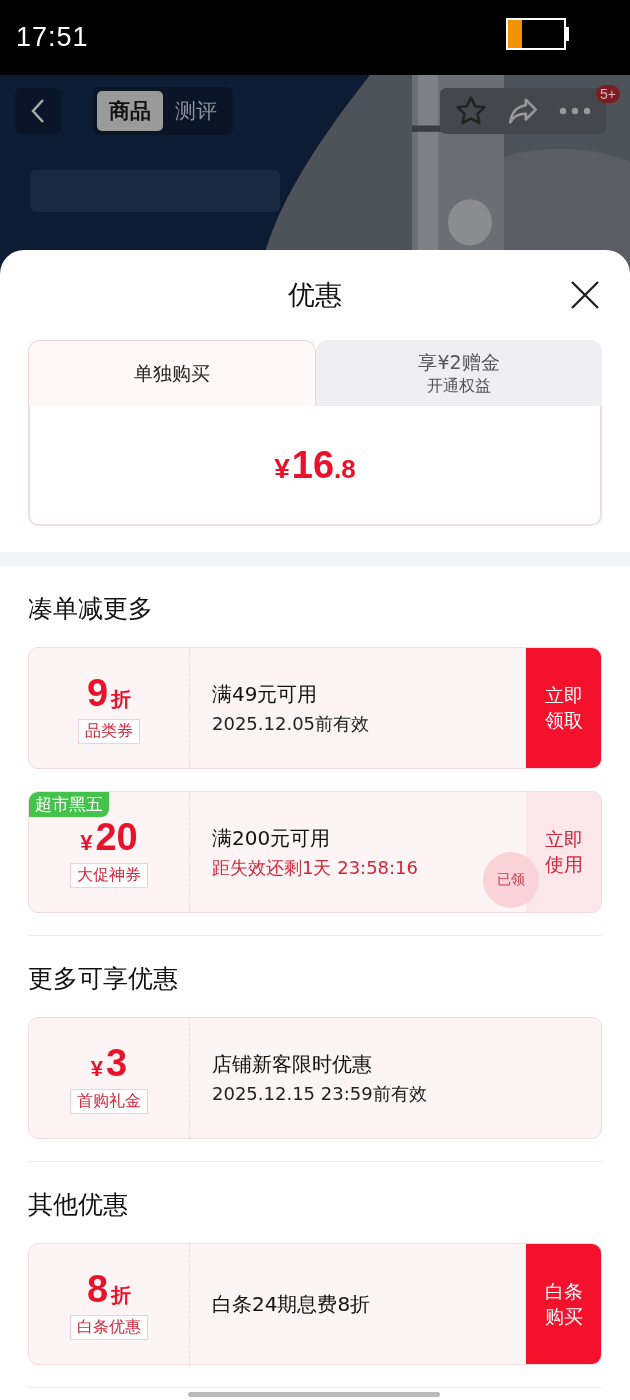  I want to click on coupon-value: 8折, so click(109, 1289).